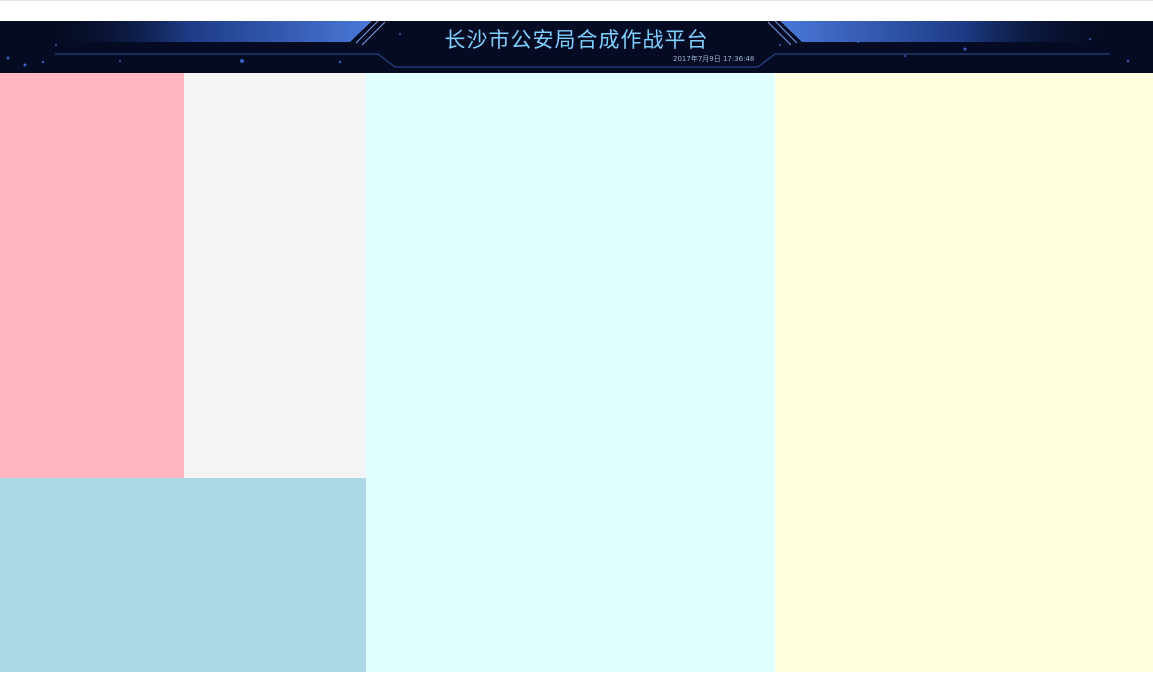  What do you see at coordinates (92, 275) in the screenshot?
I see `left-top-panel` at bounding box center [92, 275].